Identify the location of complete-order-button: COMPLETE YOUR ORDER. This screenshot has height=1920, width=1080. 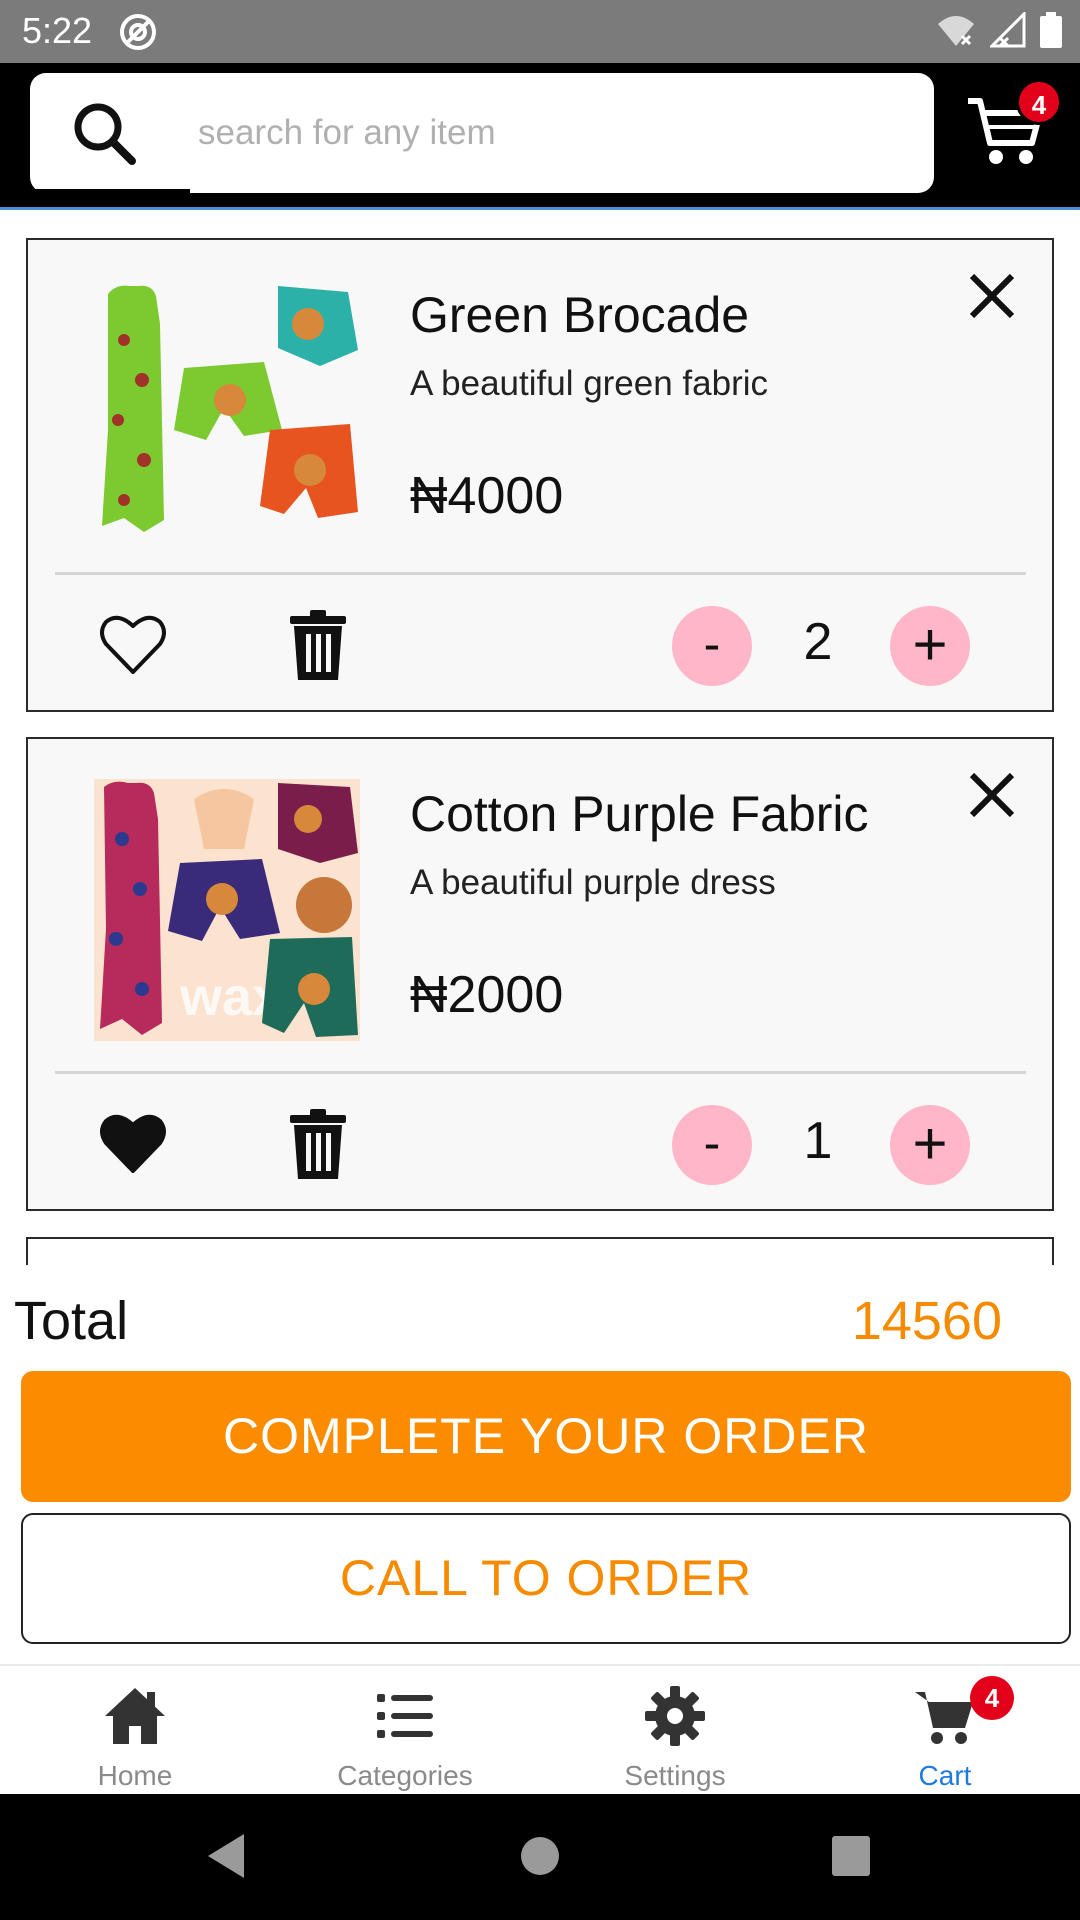
(546, 1436).